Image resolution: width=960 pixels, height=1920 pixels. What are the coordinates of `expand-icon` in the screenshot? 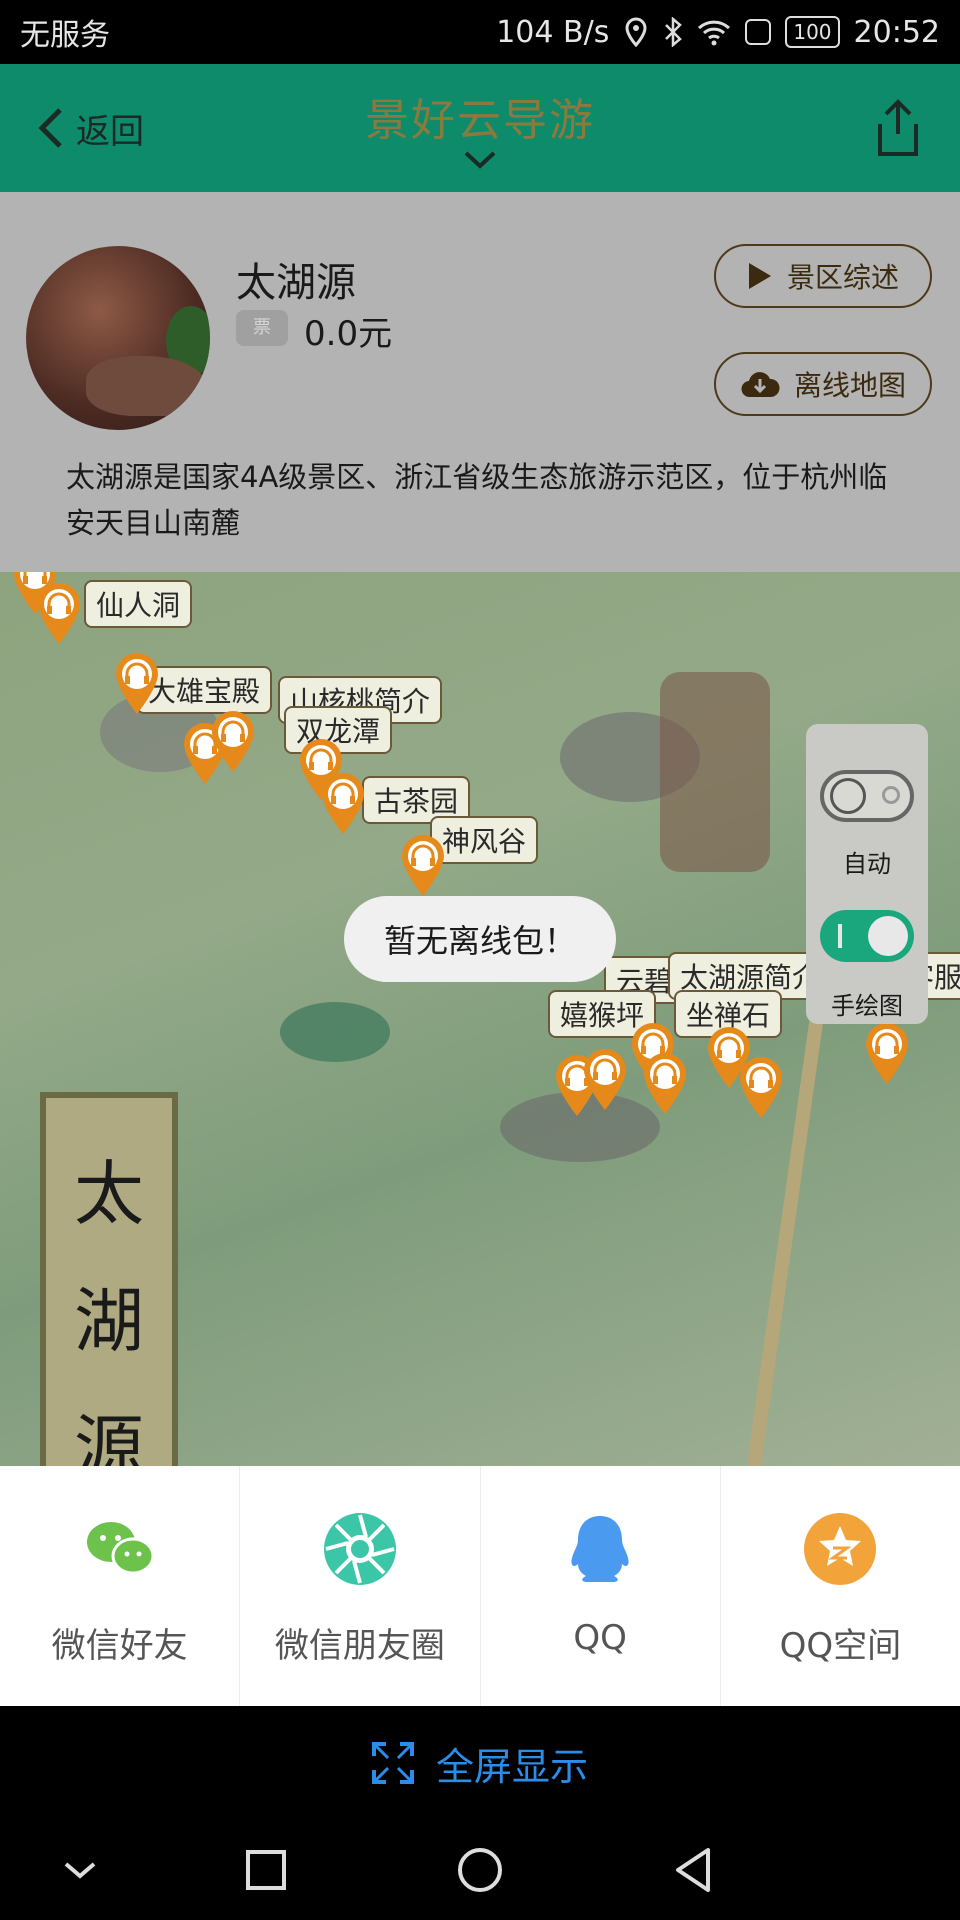 It's located at (392, 1763).